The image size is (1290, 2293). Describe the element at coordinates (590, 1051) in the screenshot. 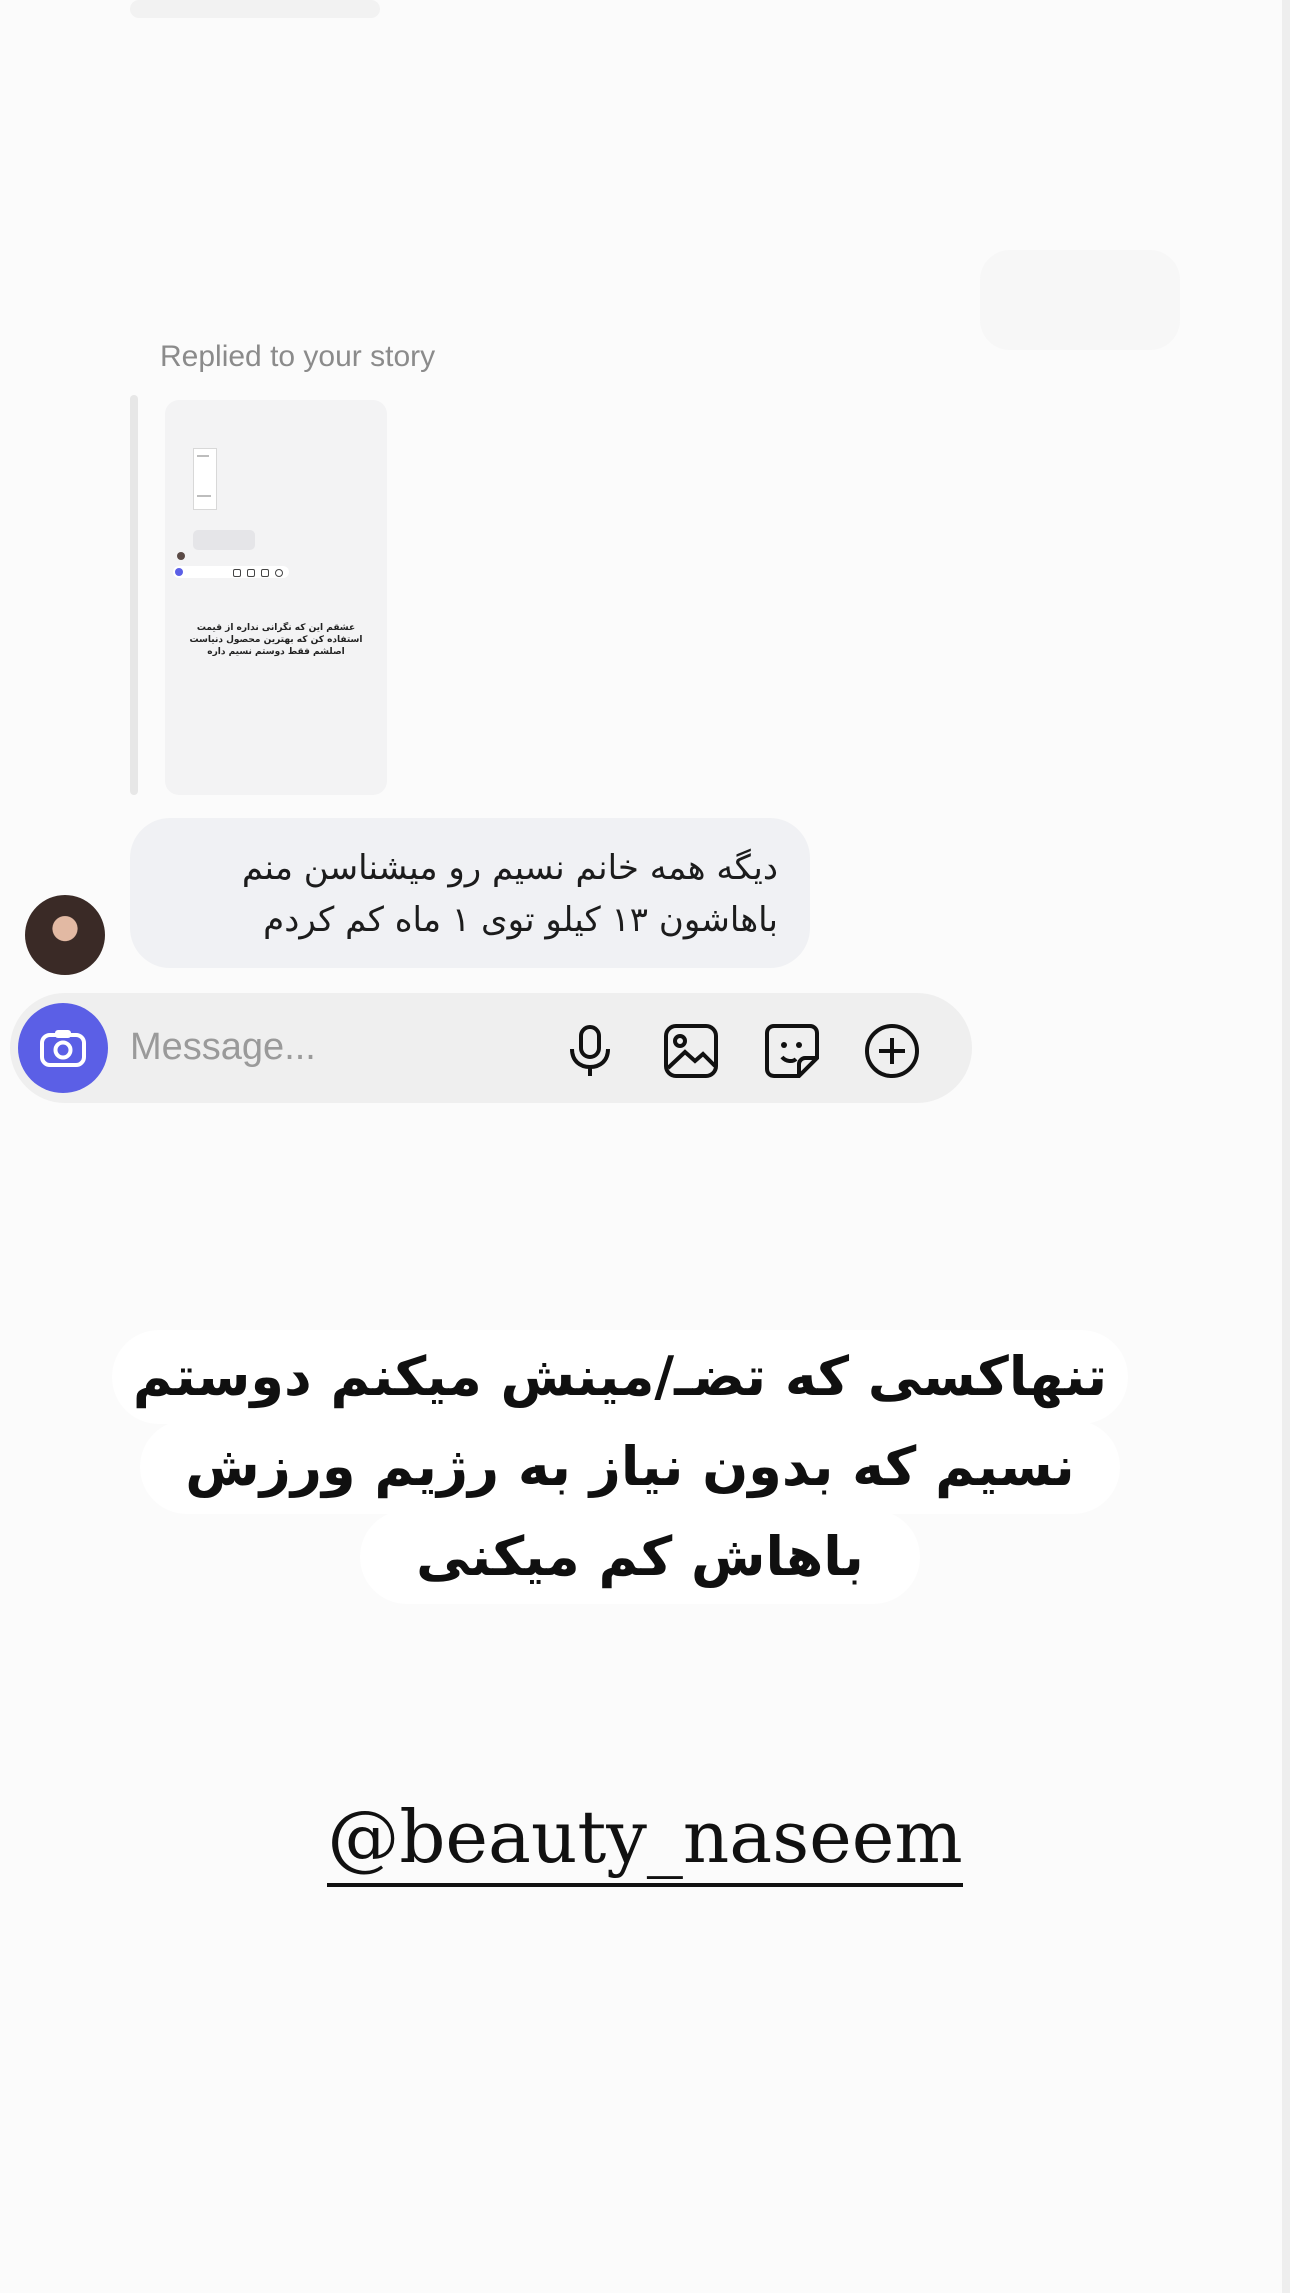

I see `microphone-icon` at that location.